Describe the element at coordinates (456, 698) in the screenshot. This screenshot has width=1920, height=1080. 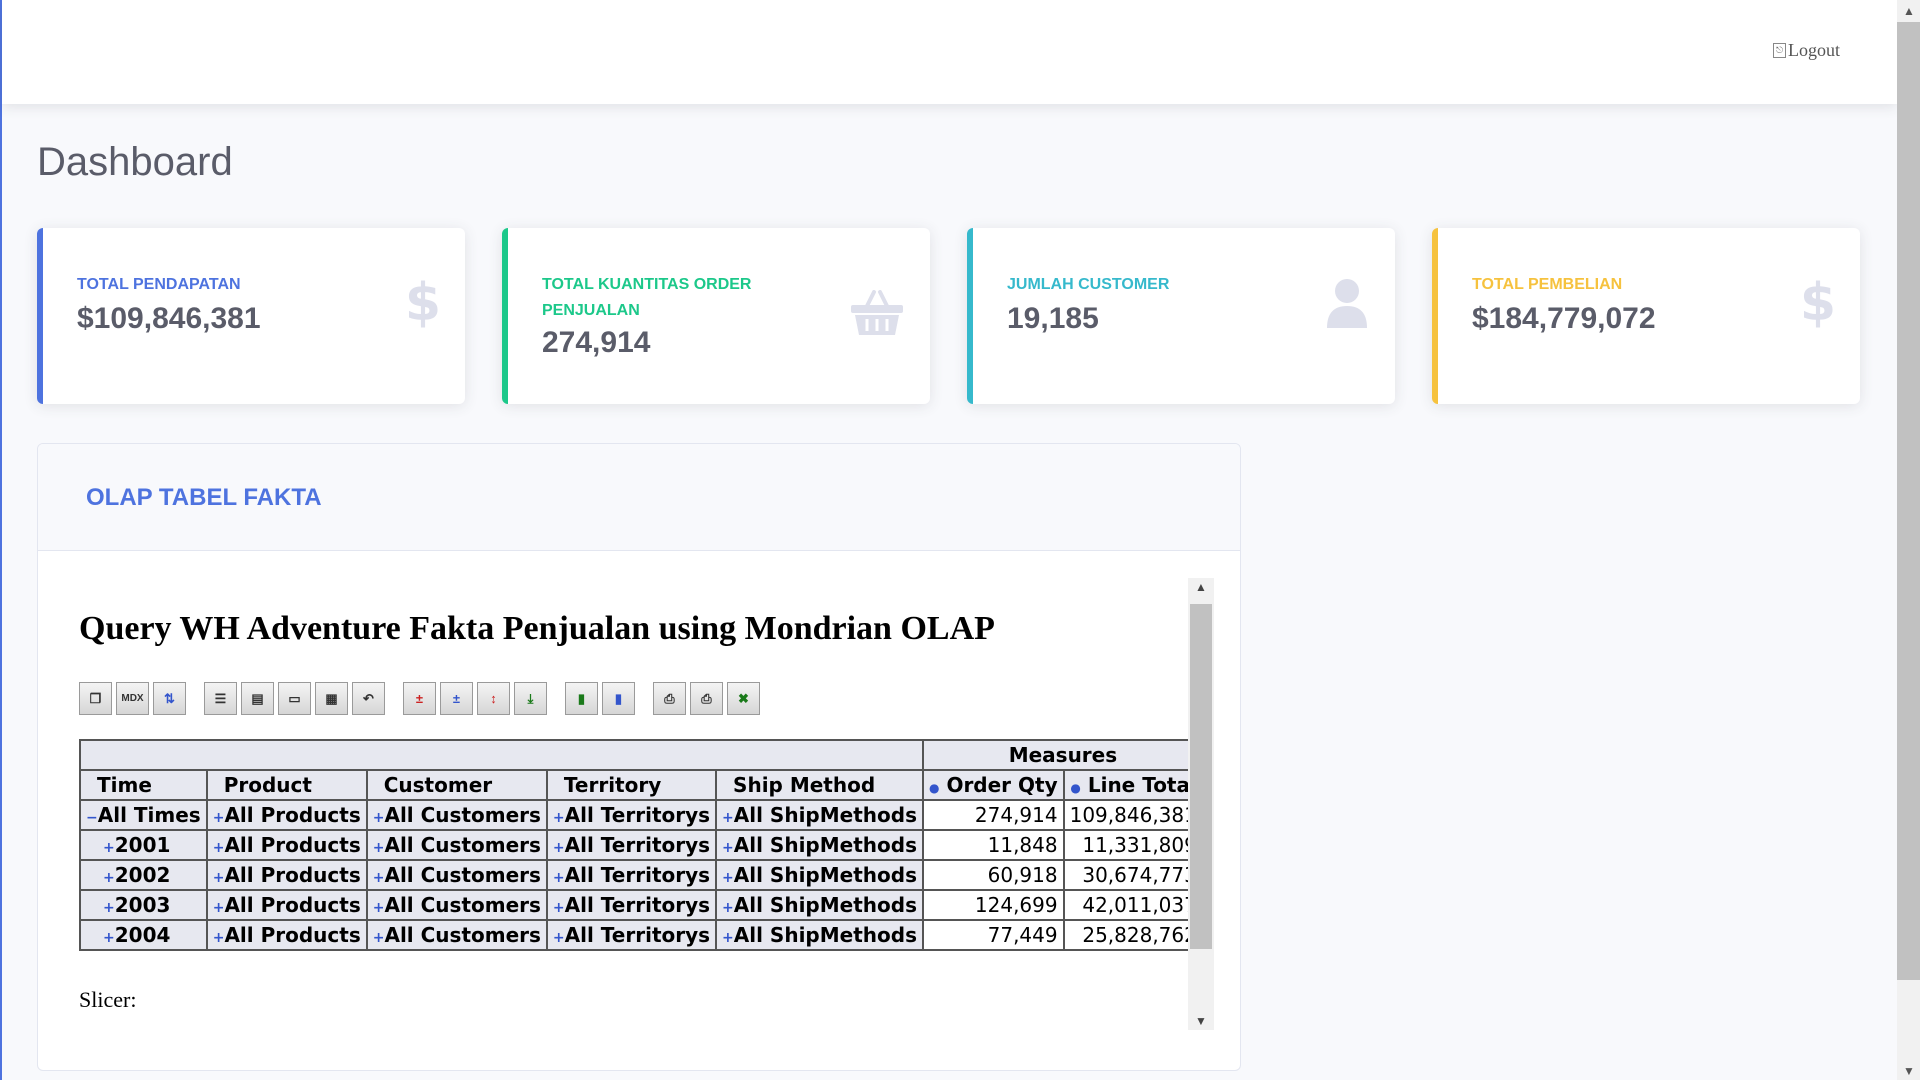
I see `drill-position-icon: ±` at that location.